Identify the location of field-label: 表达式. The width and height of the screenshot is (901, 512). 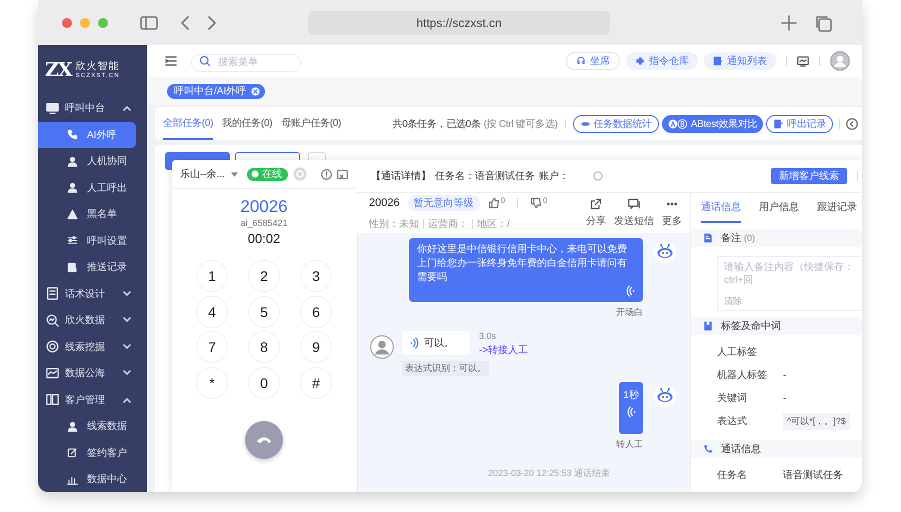
(732, 421).